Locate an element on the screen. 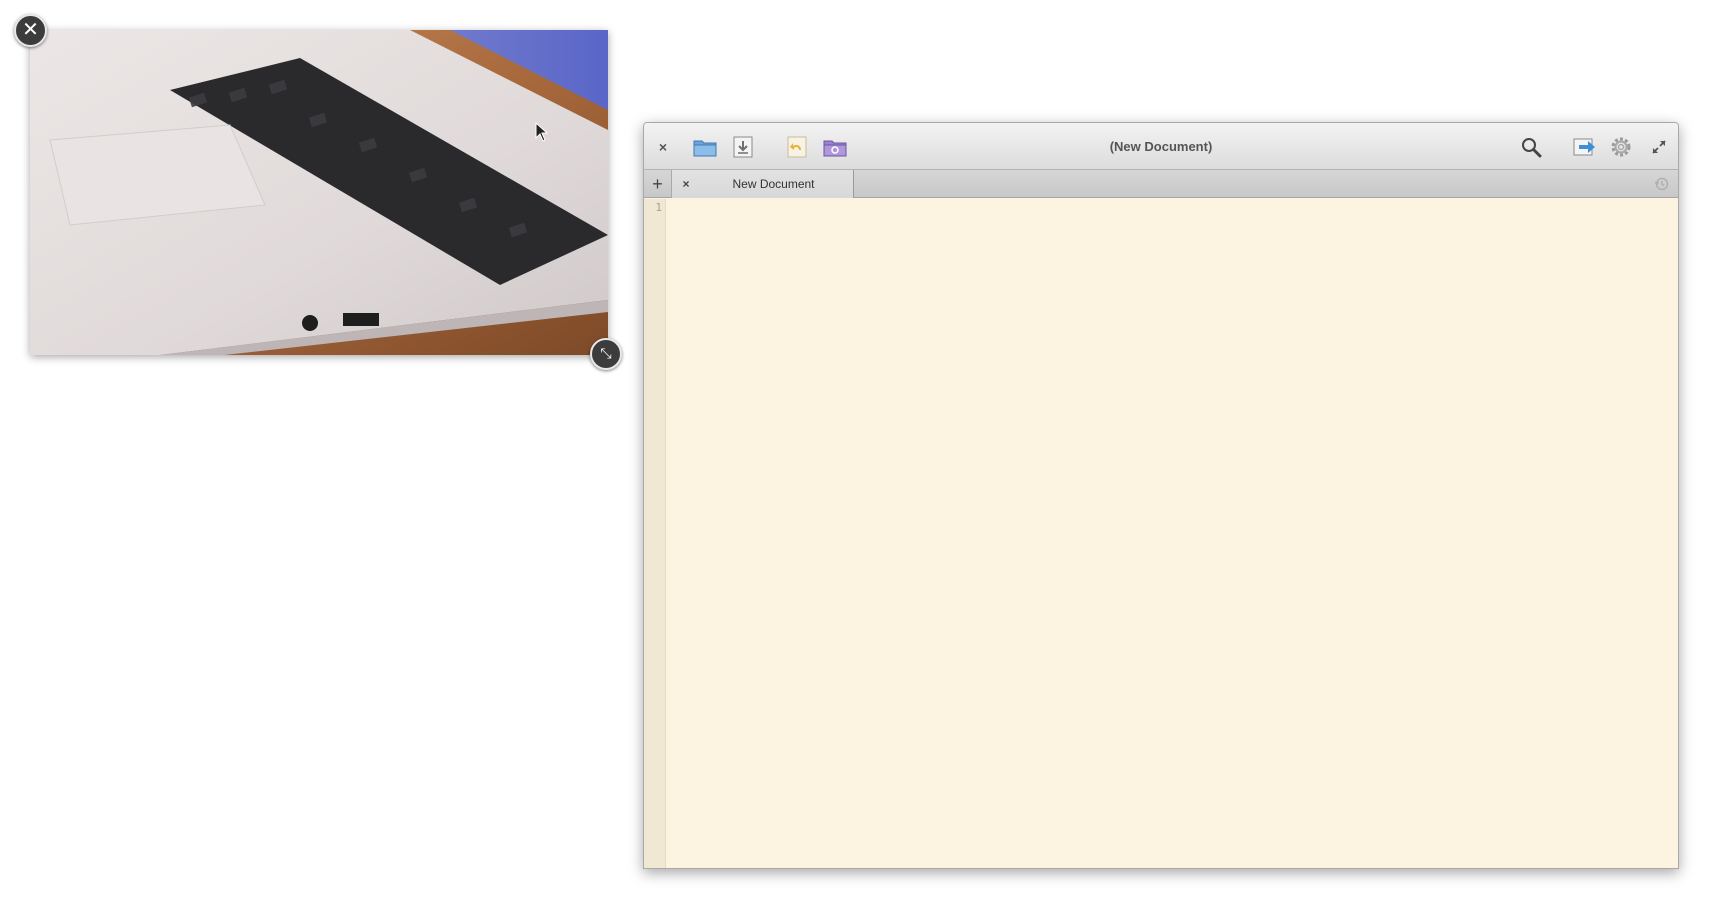 This screenshot has height=897, width=1709. document-revert-icon is located at coordinates (797, 146).